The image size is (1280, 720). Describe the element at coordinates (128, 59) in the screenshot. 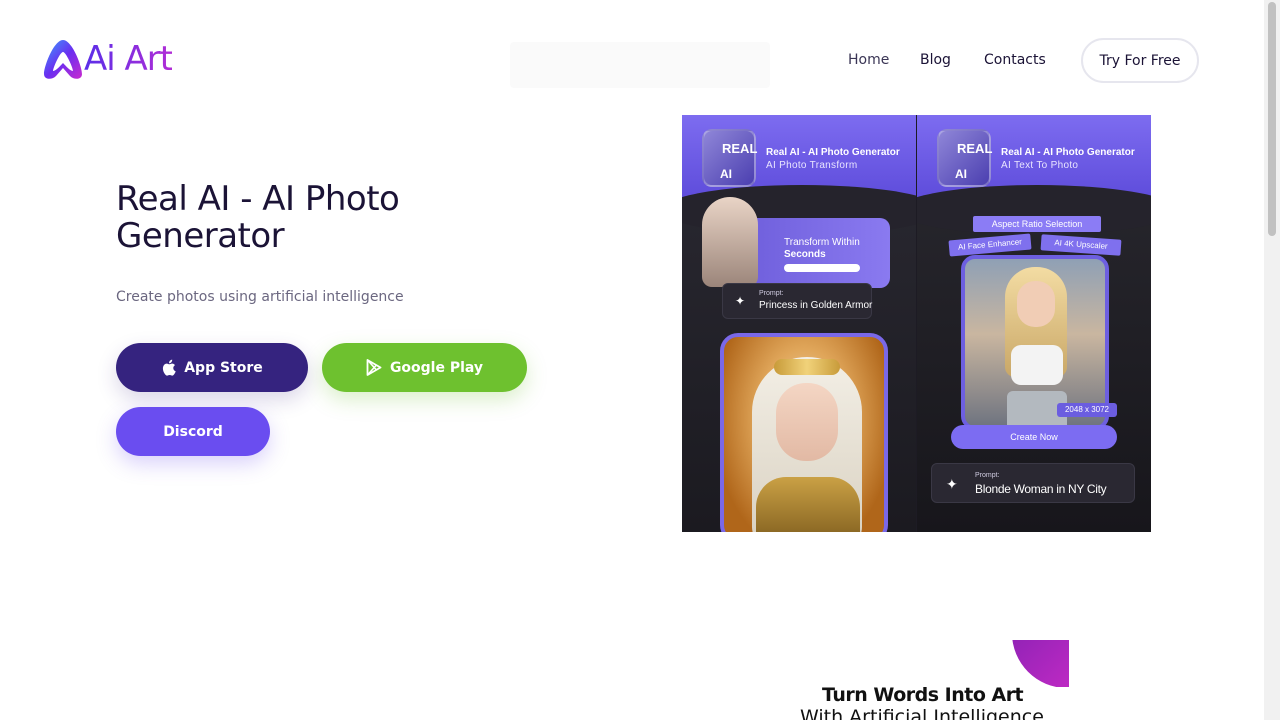

I see `logo-text: Ai Art` at that location.